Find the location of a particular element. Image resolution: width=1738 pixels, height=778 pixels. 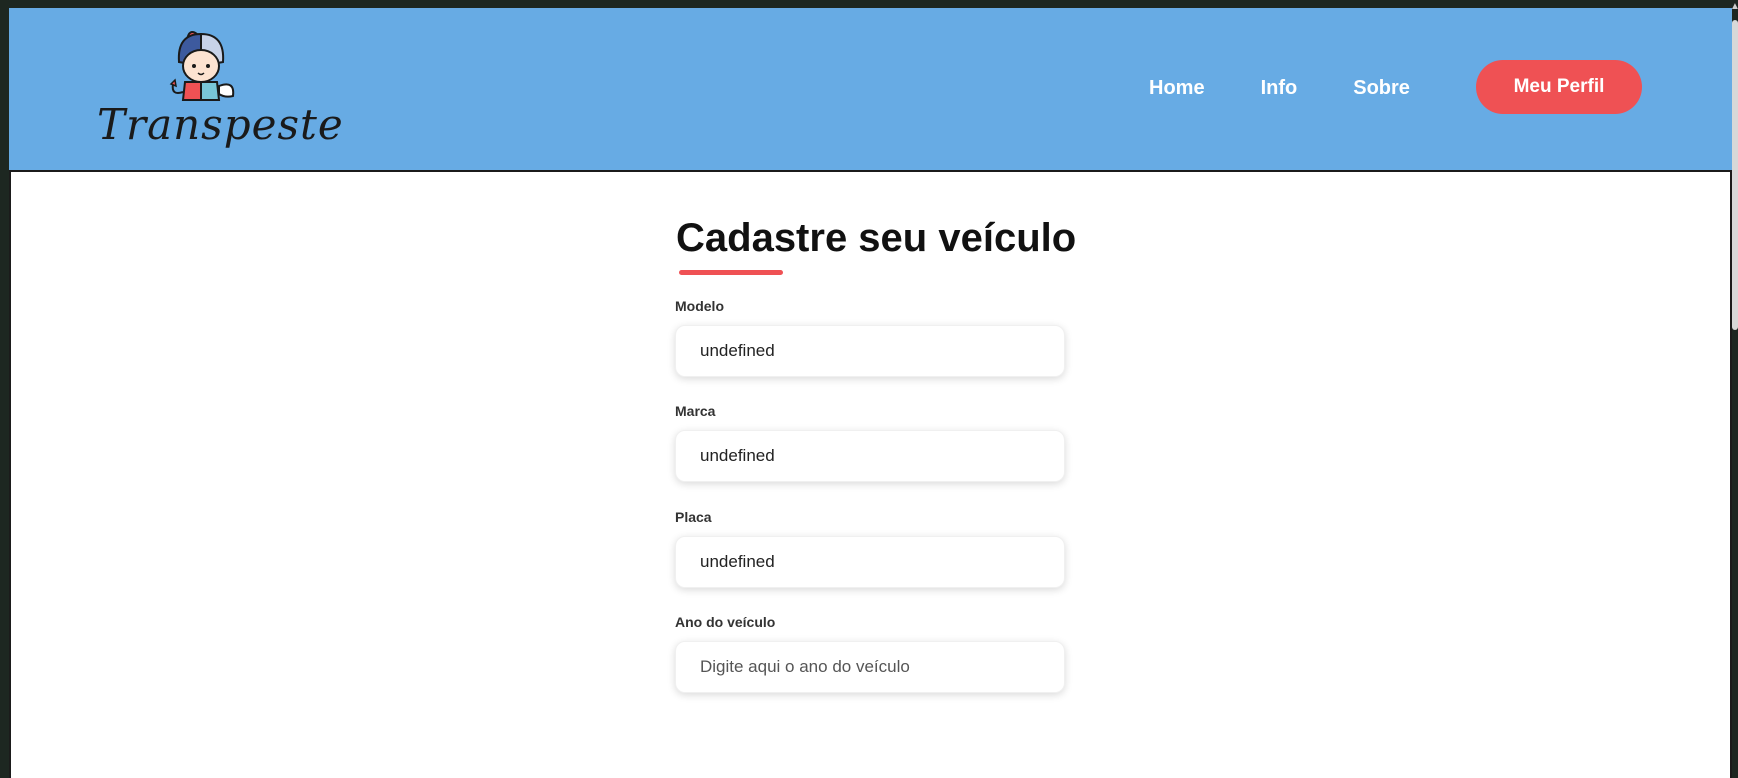

brand-logo: Transpeste is located at coordinates (220, 87).